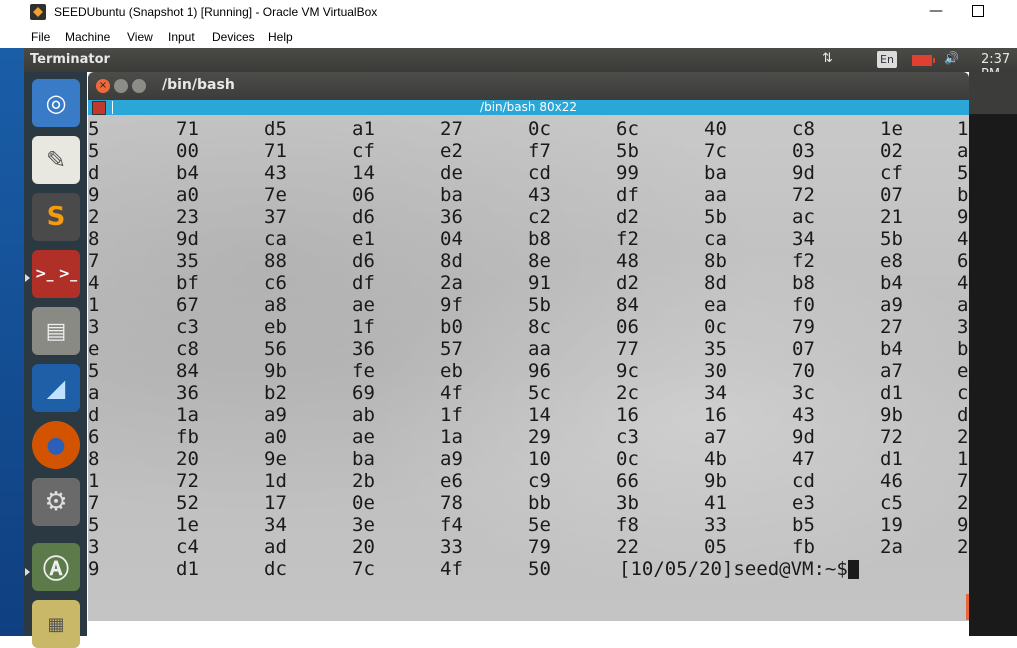 This screenshot has width=1017, height=648. I want to click on hex-byte: 14, so click(539, 415).